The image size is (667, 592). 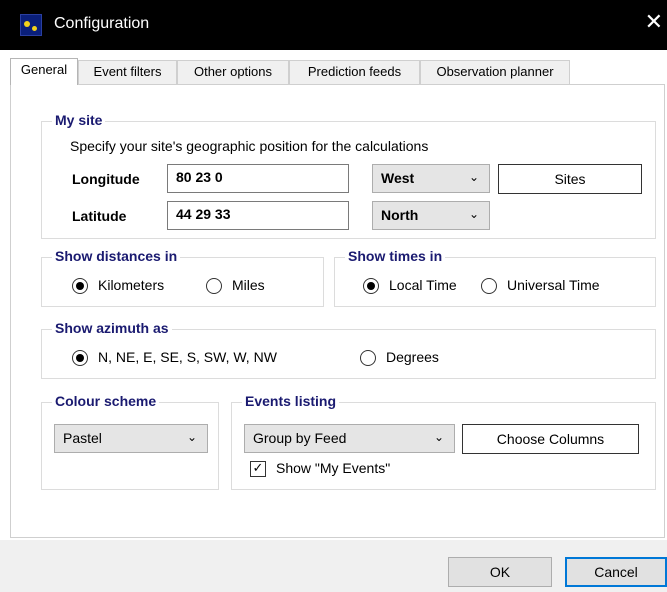 What do you see at coordinates (616, 572) in the screenshot?
I see `cancel-button: Cancel` at bounding box center [616, 572].